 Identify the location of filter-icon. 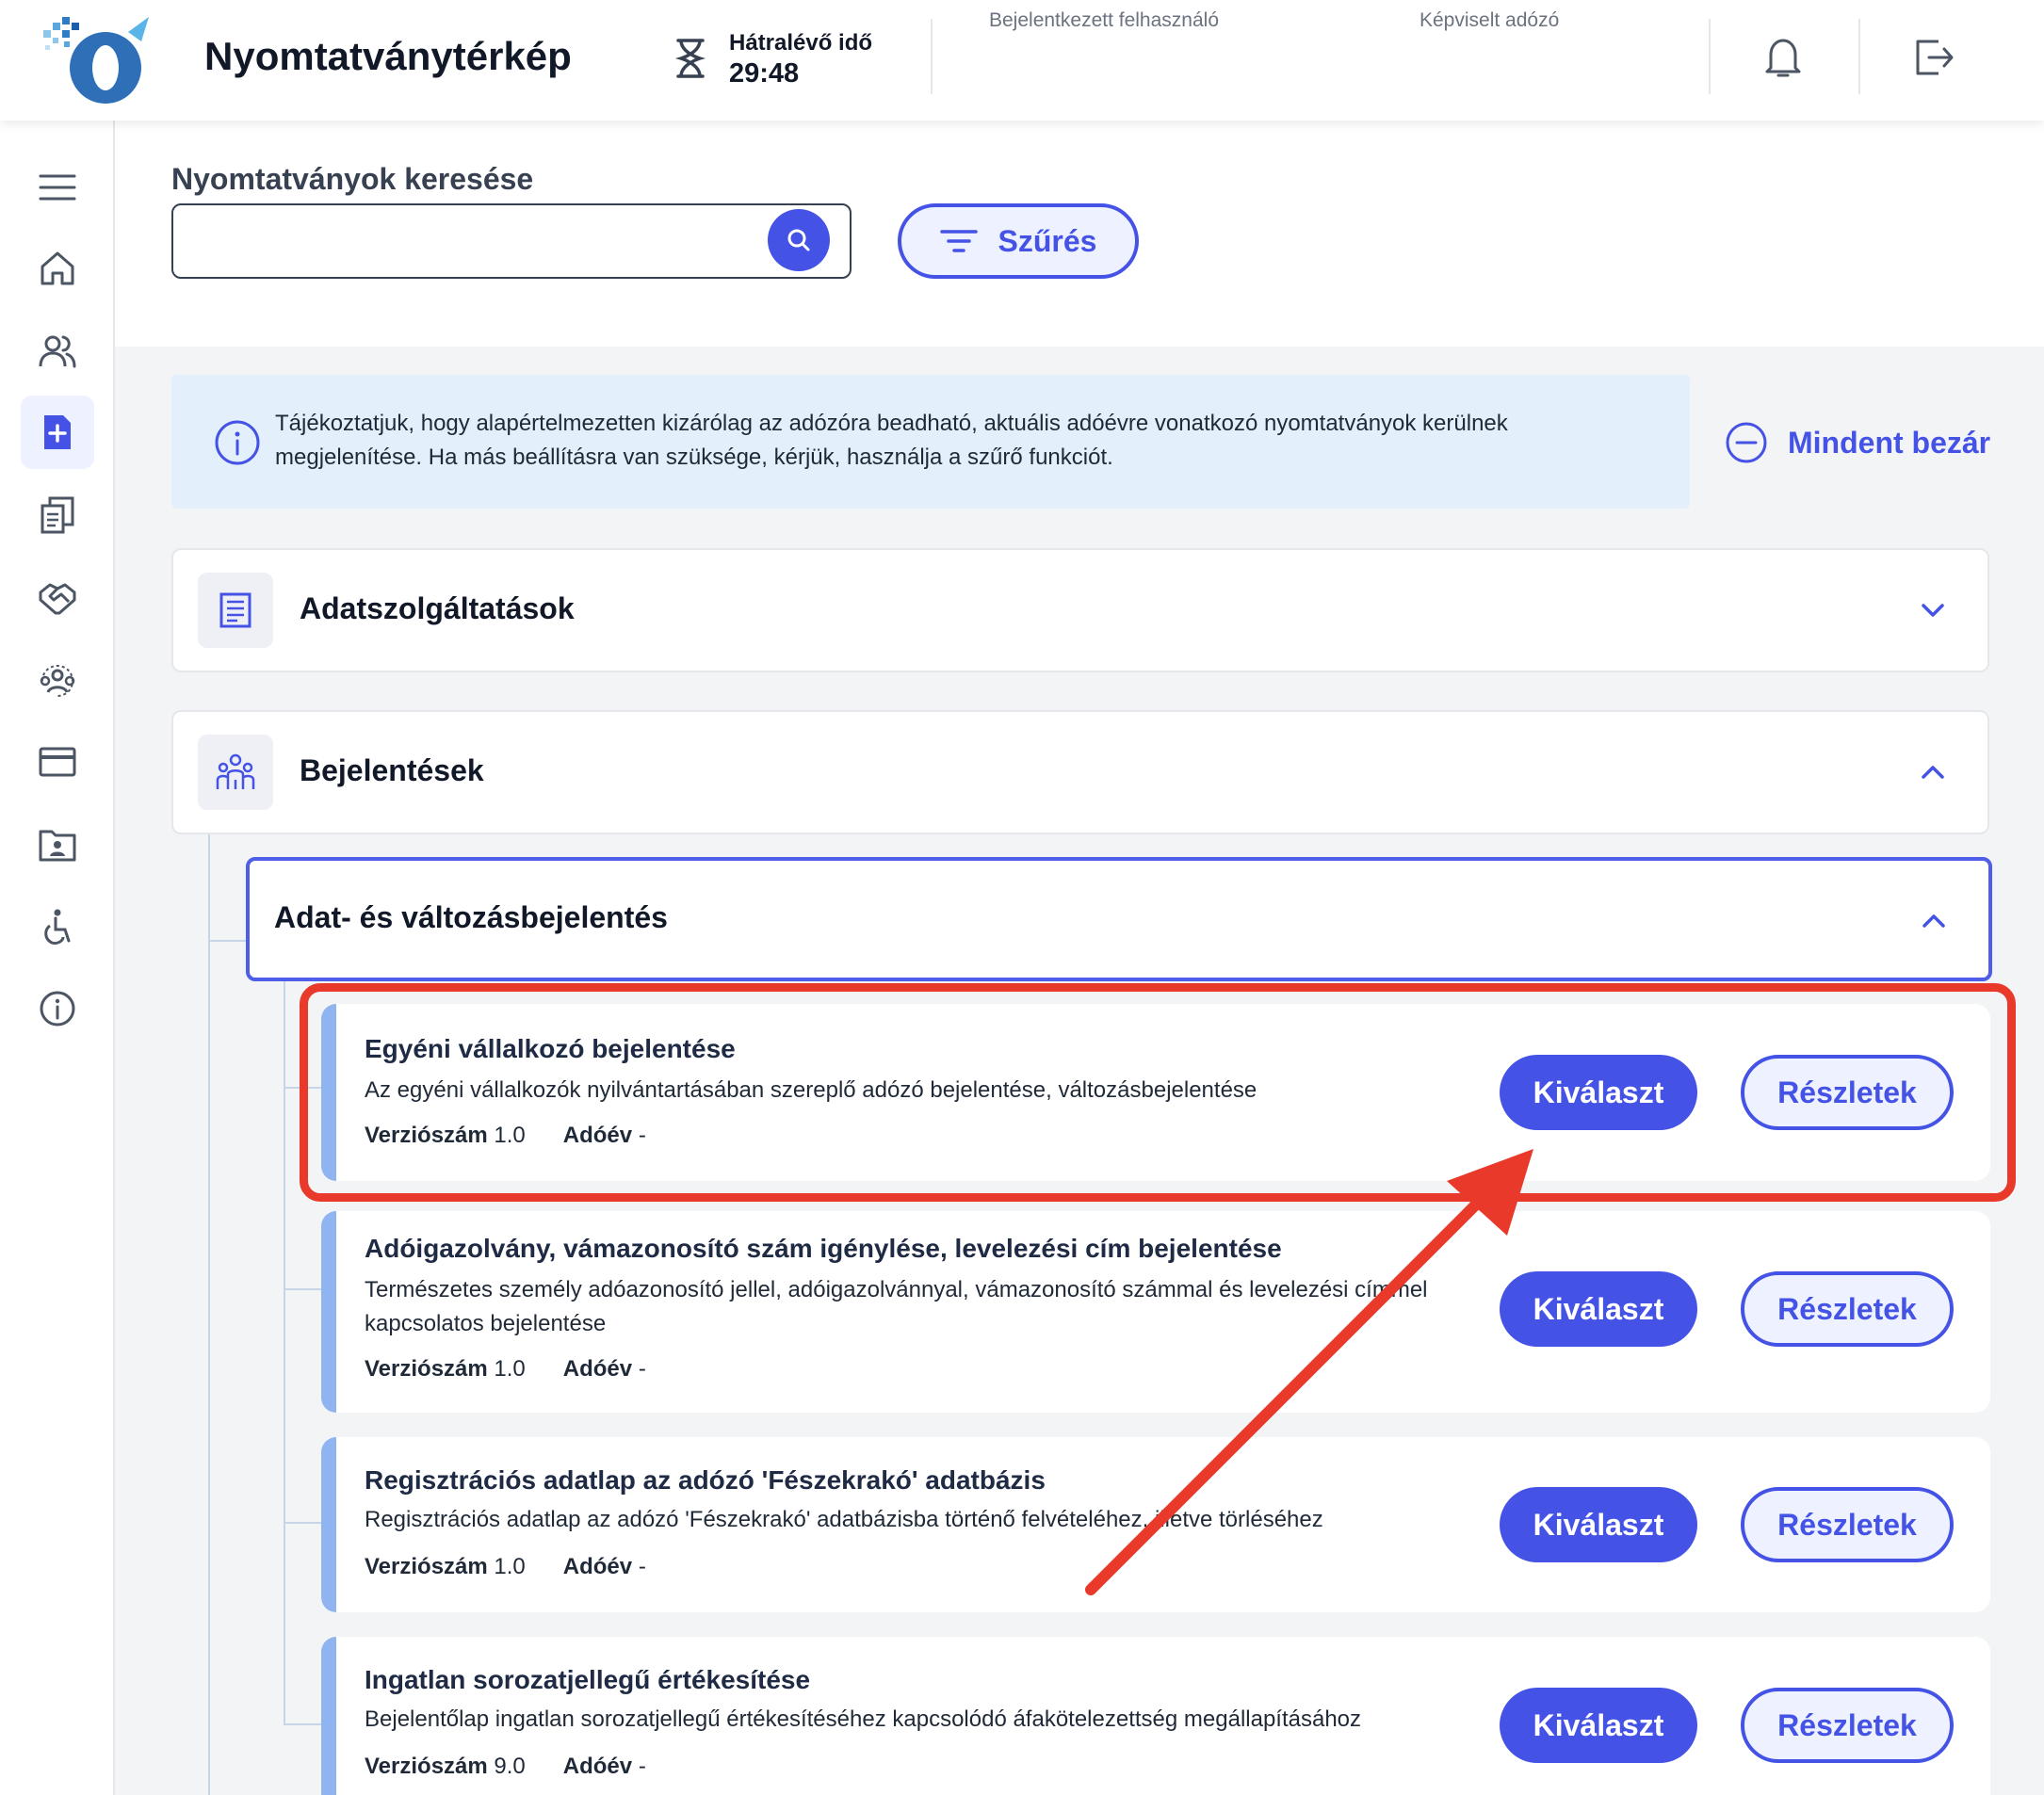
(958, 241).